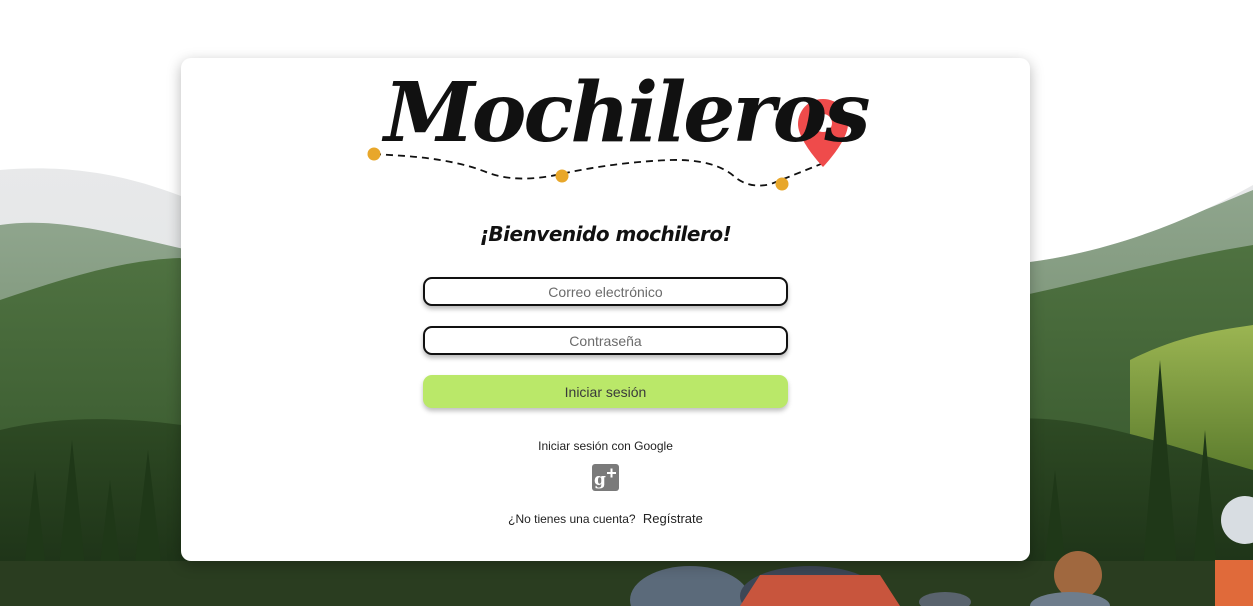  I want to click on password-input, so click(605, 340).